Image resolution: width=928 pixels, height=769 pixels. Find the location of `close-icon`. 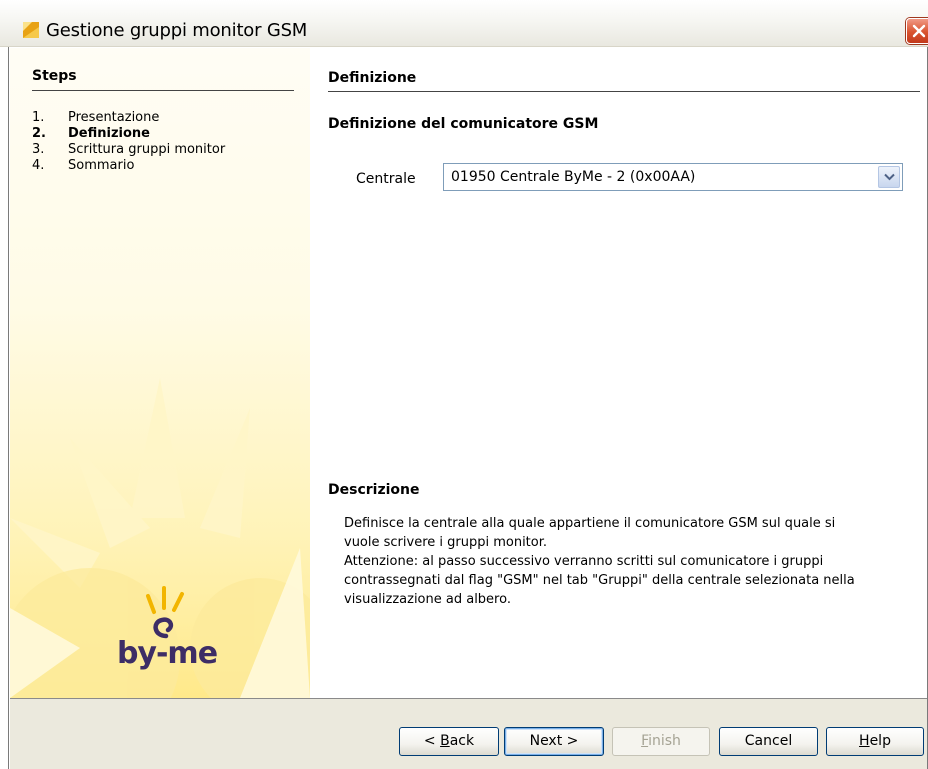

close-icon is located at coordinates (919, 31).